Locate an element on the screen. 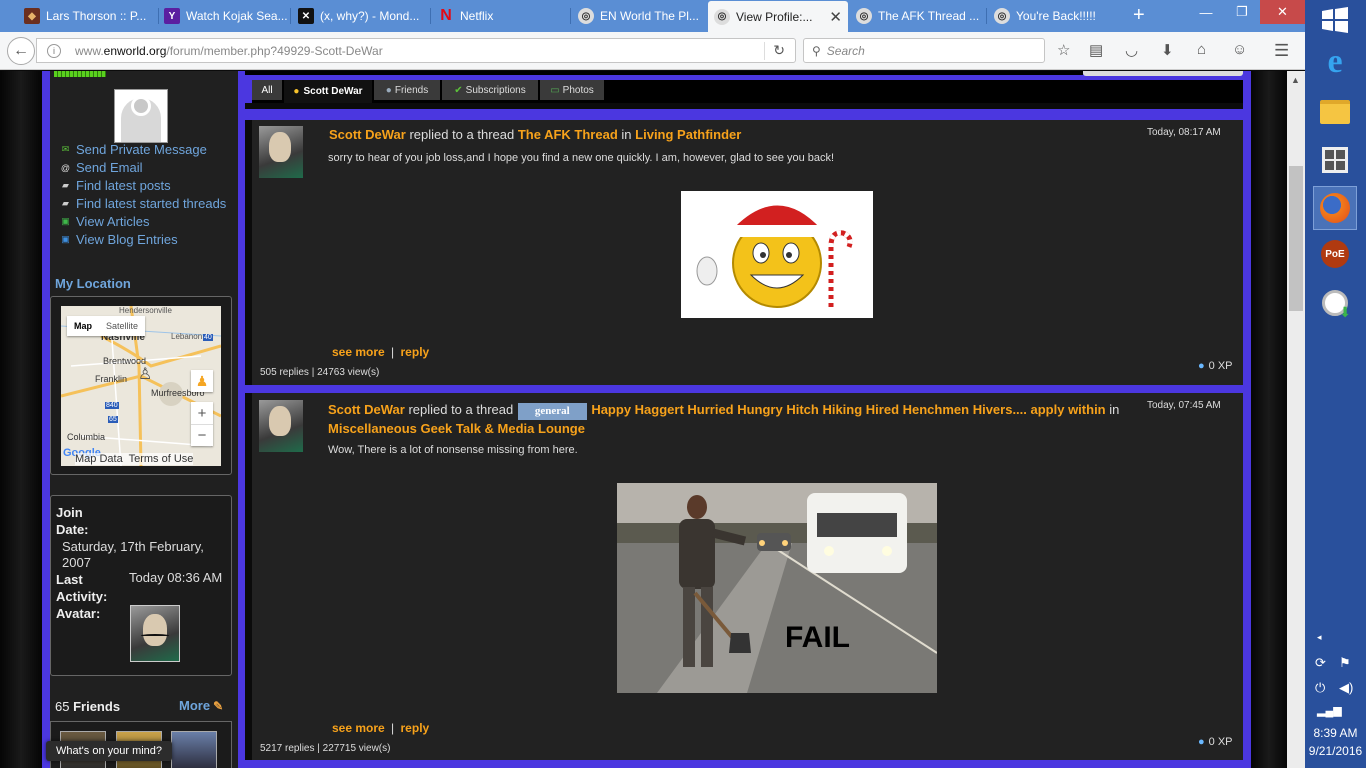  xp-globe-icon: ● is located at coordinates (1201, 742).